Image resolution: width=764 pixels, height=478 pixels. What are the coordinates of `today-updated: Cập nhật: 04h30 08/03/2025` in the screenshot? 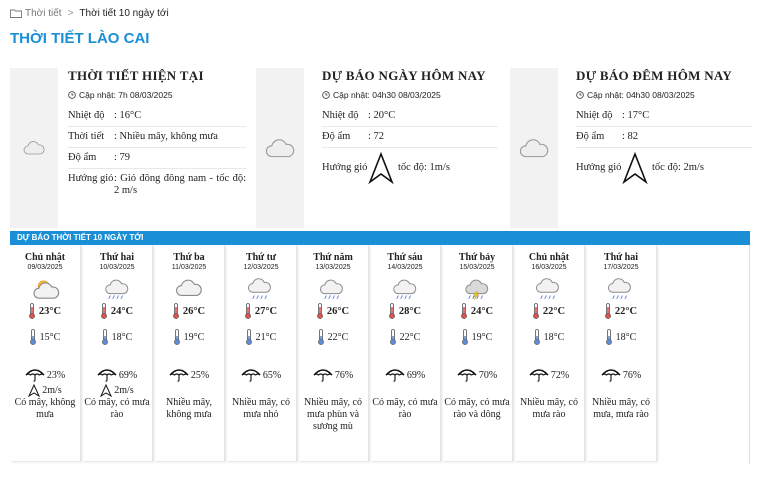 It's located at (410, 95).